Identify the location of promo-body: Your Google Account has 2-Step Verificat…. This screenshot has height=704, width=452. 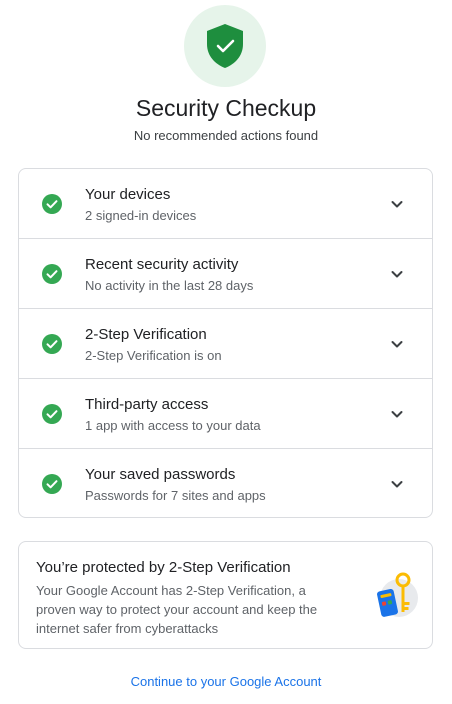
(177, 609).